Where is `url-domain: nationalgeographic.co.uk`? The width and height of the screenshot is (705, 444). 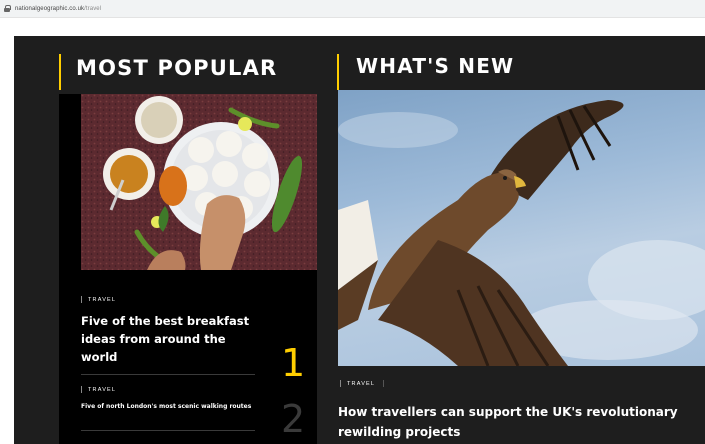 url-domain: nationalgeographic.co.uk is located at coordinates (50, 8).